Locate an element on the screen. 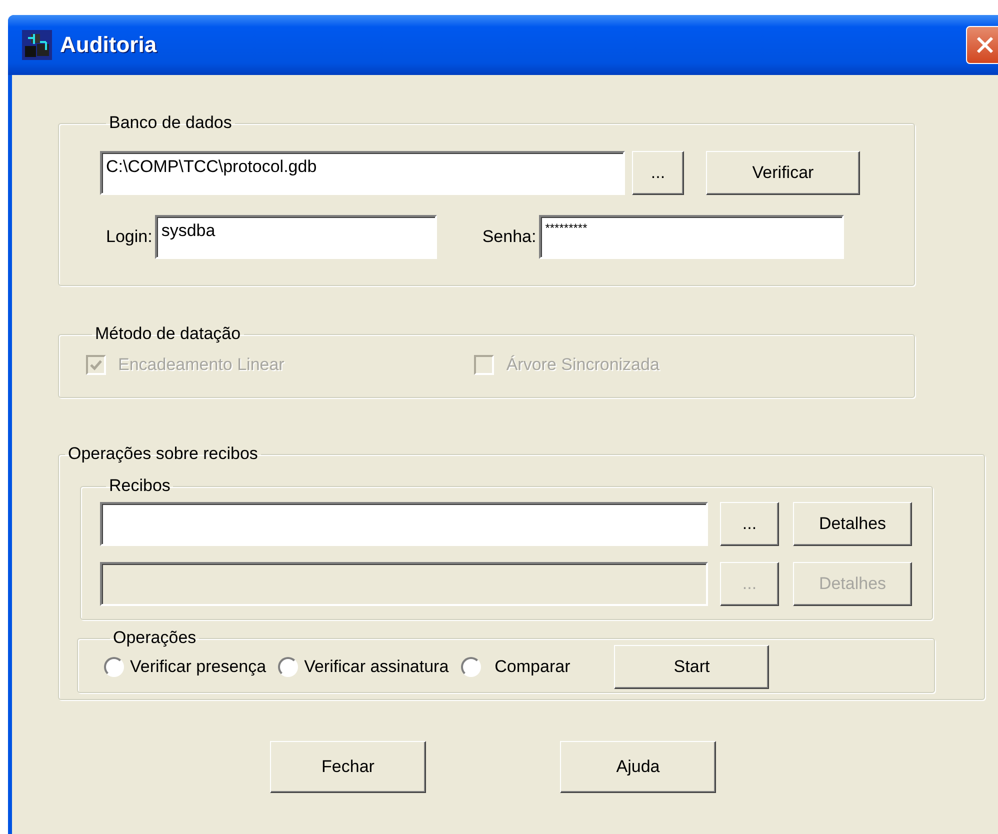  group-title: Recibos is located at coordinates (140, 486).